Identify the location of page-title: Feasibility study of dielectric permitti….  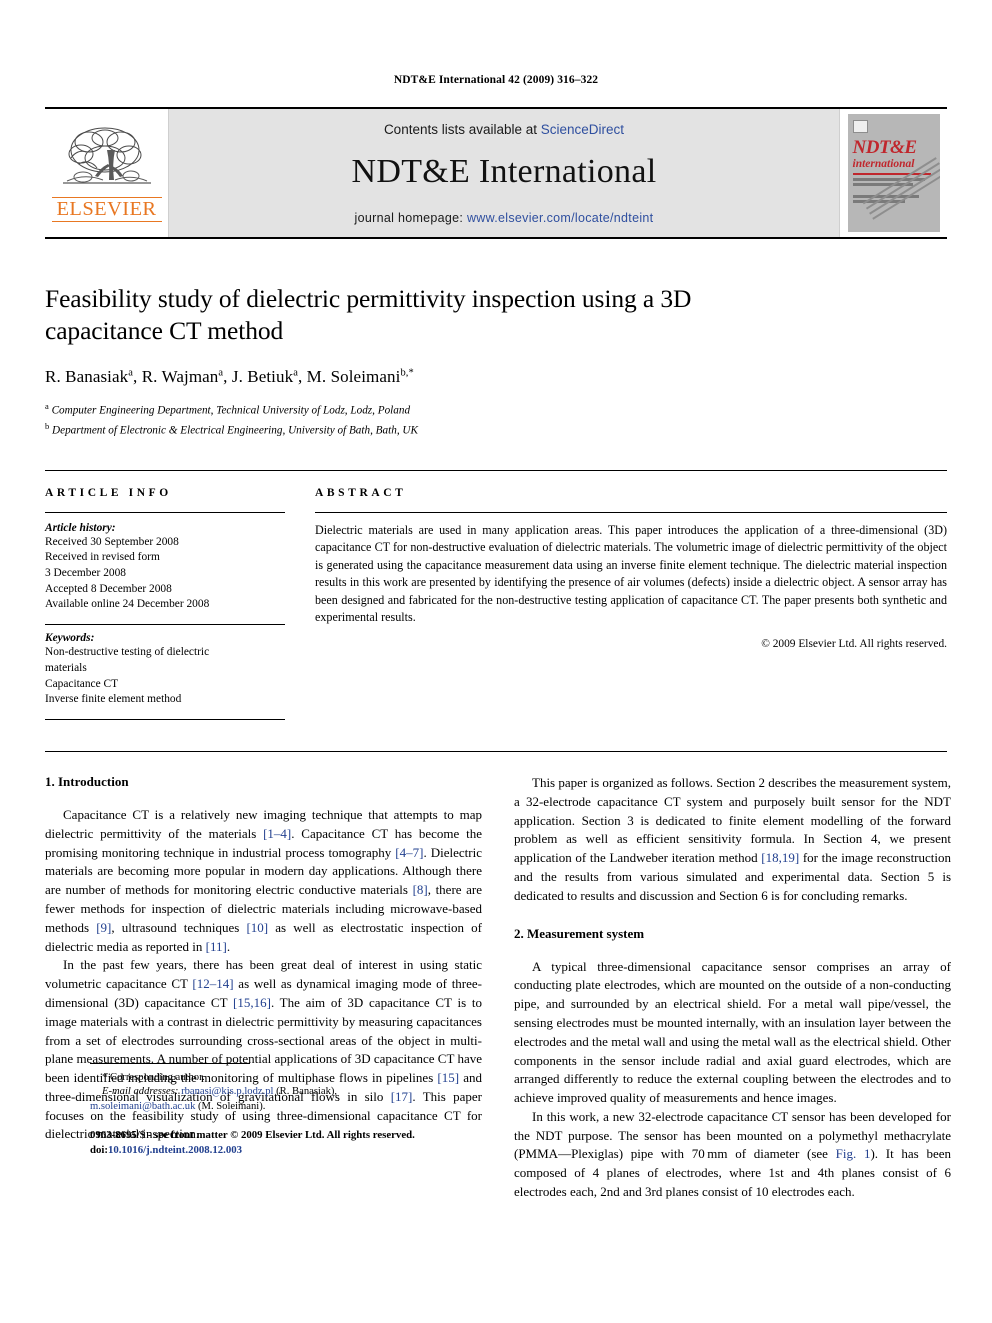
(368, 315).